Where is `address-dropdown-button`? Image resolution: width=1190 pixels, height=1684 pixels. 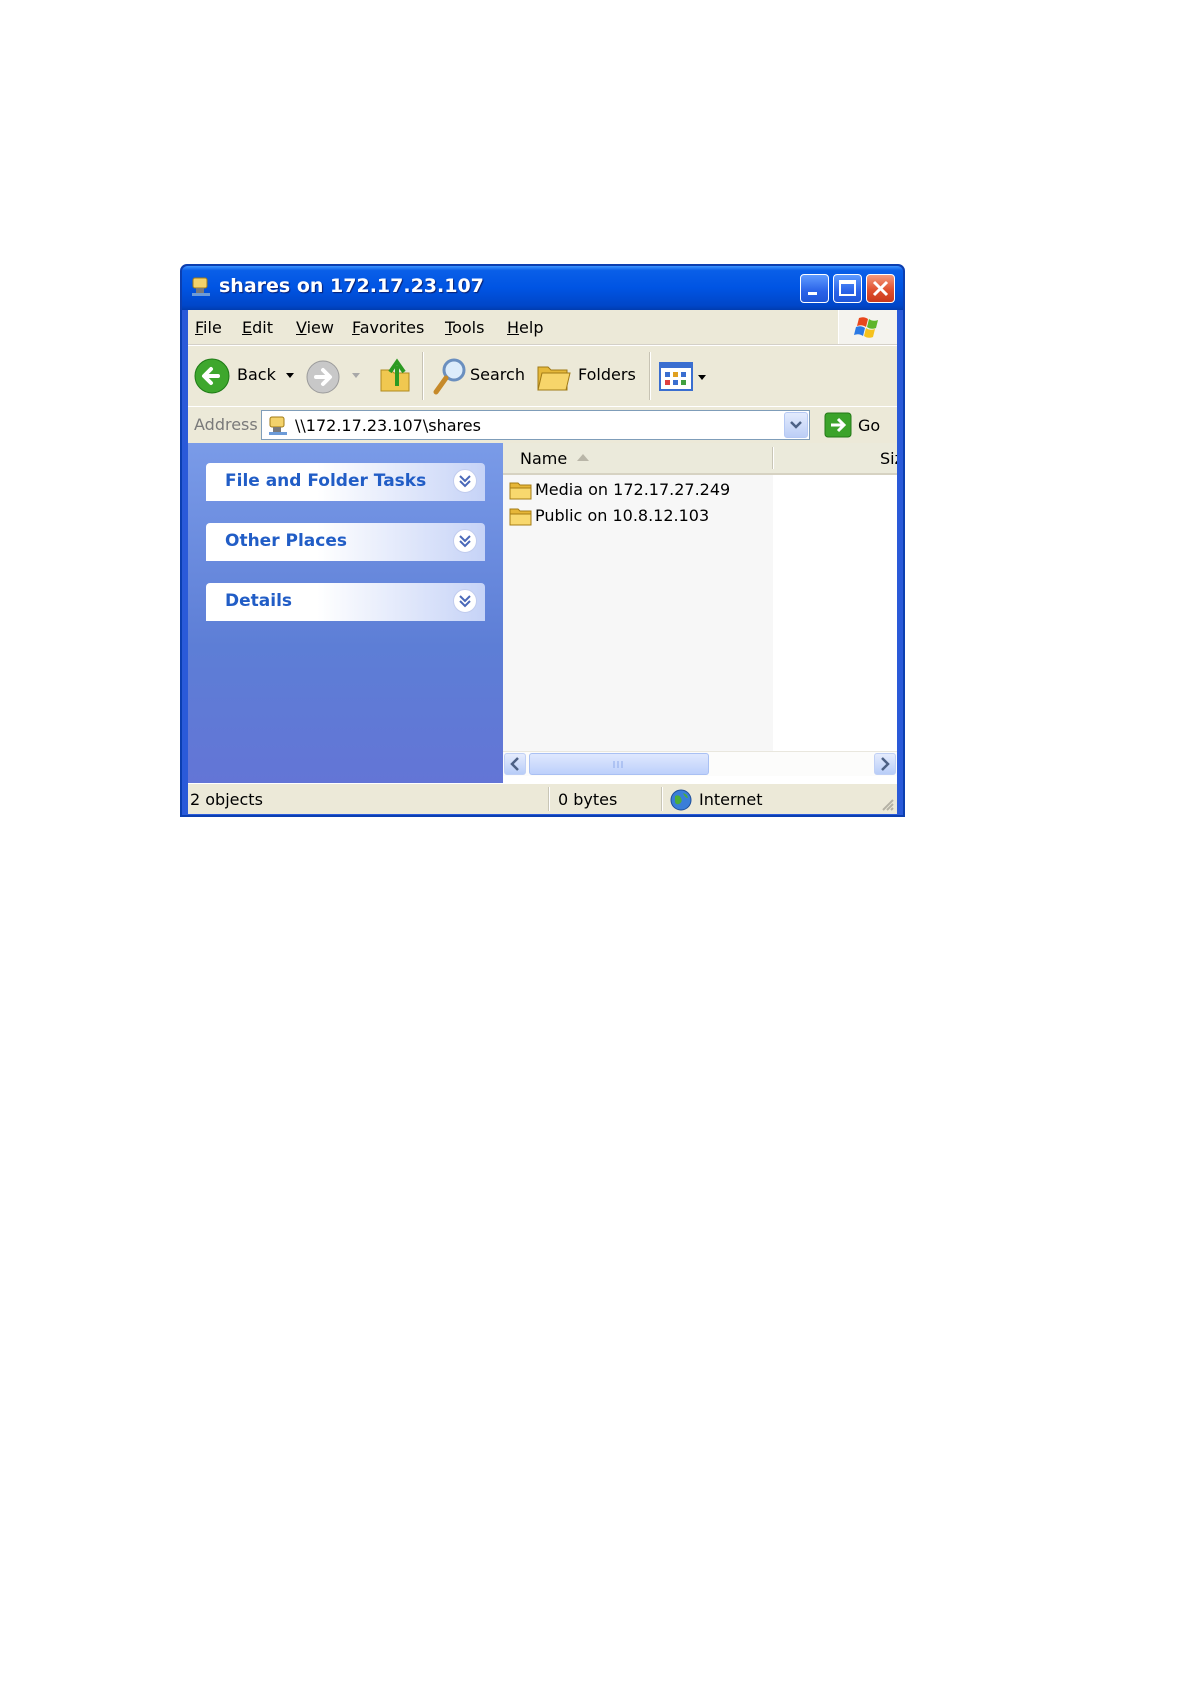
address-dropdown-button is located at coordinates (796, 425).